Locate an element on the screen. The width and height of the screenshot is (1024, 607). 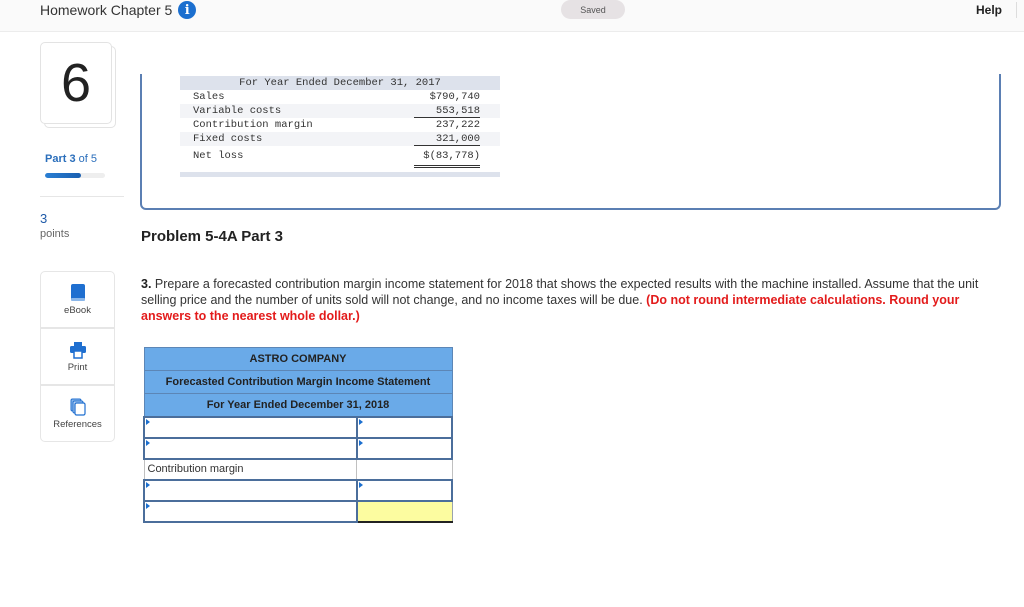
points-label: points is located at coordinates (55, 234).